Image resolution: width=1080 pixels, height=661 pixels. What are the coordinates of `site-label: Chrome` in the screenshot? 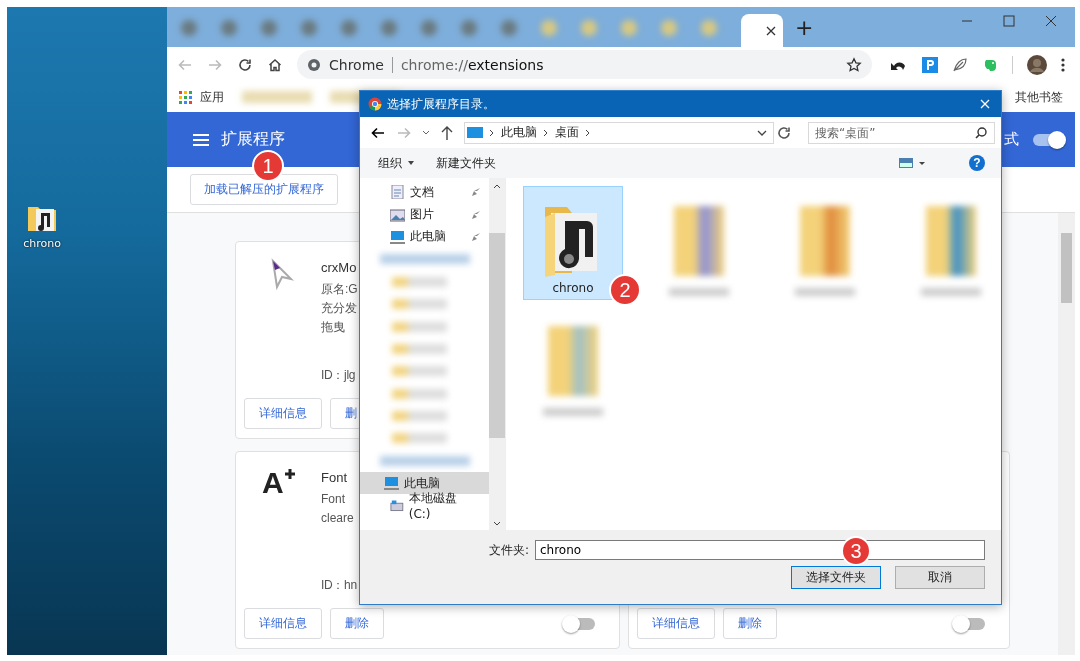 It's located at (356, 64).